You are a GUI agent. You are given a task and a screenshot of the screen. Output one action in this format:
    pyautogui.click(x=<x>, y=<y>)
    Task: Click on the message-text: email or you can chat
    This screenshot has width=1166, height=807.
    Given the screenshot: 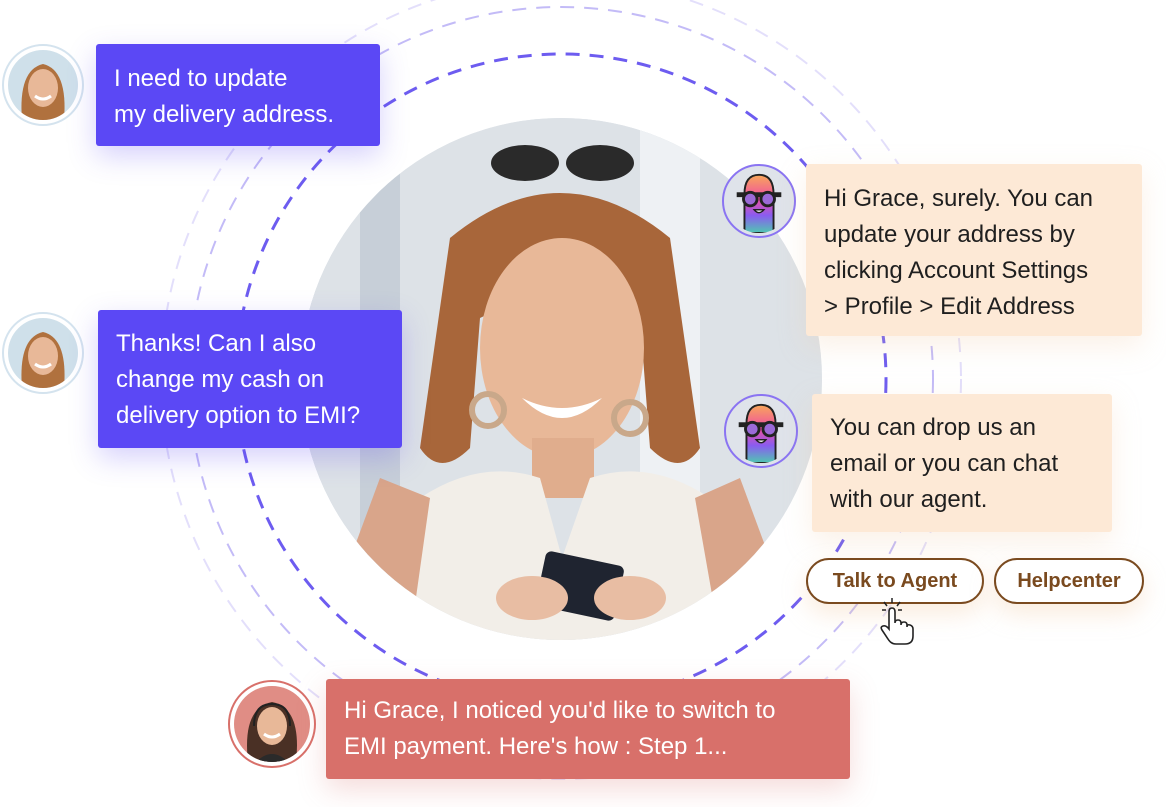 What is the action you would take?
    pyautogui.click(x=944, y=463)
    